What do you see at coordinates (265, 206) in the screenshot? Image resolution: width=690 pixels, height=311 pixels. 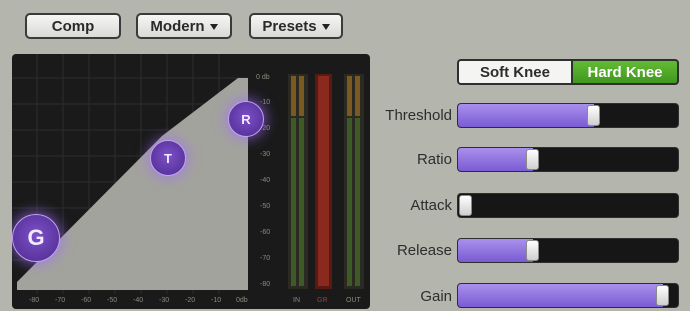 I see `db-scale-label: -50` at bounding box center [265, 206].